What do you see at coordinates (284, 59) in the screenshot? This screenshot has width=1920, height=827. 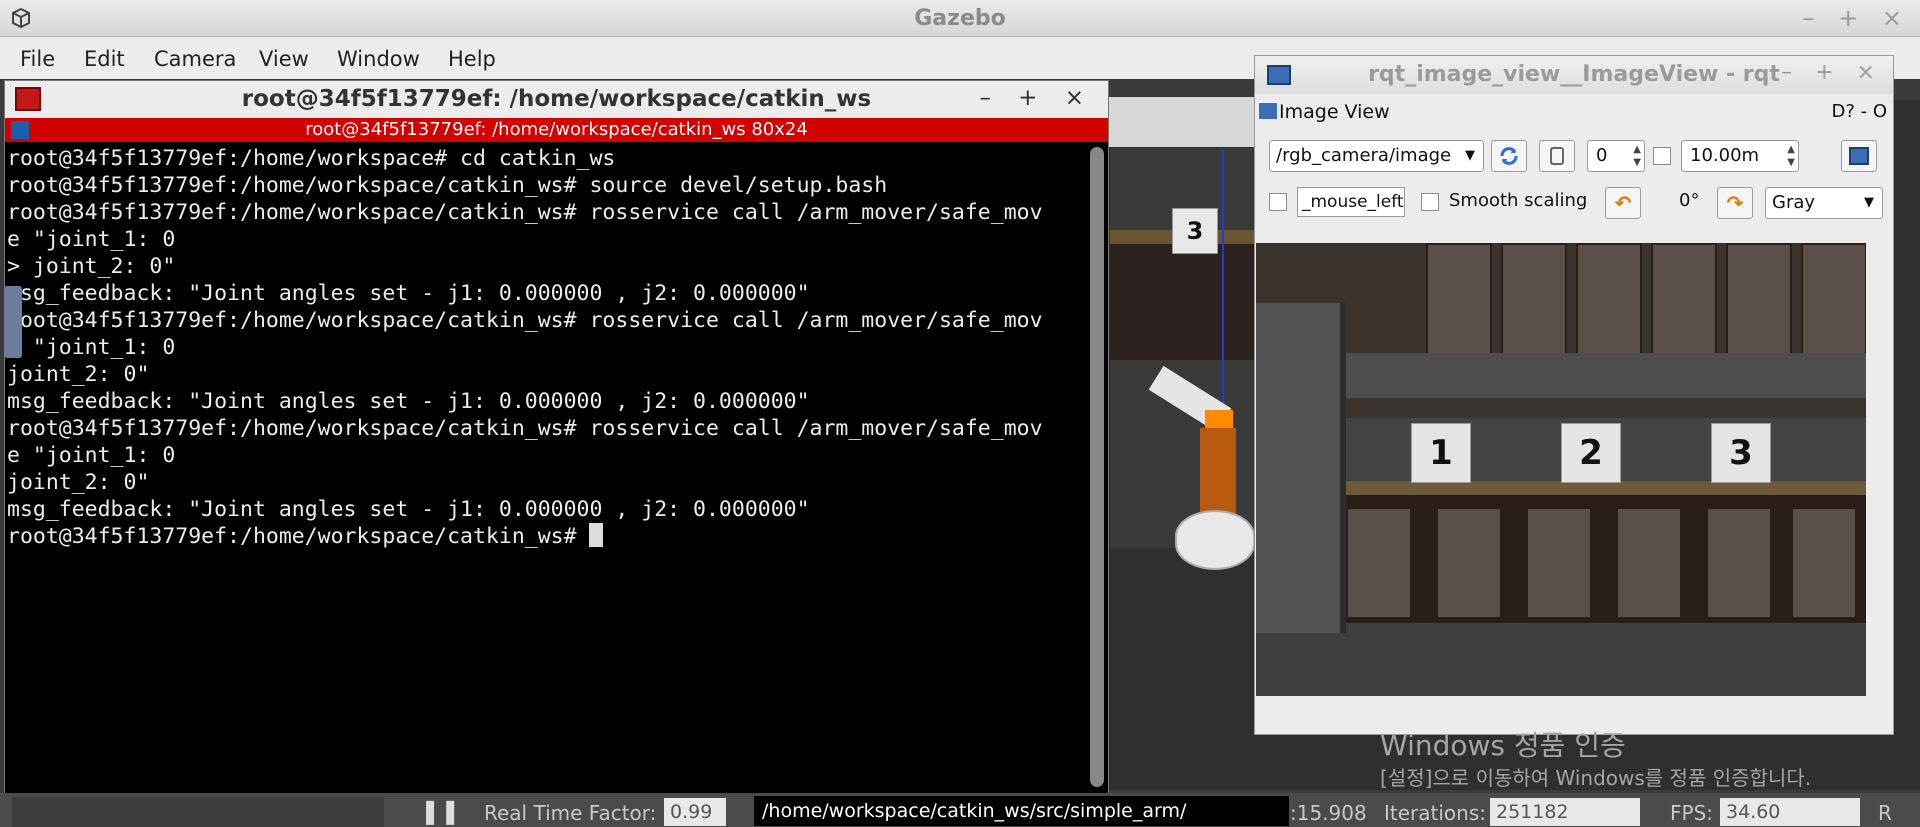 I see `menu-view: View` at bounding box center [284, 59].